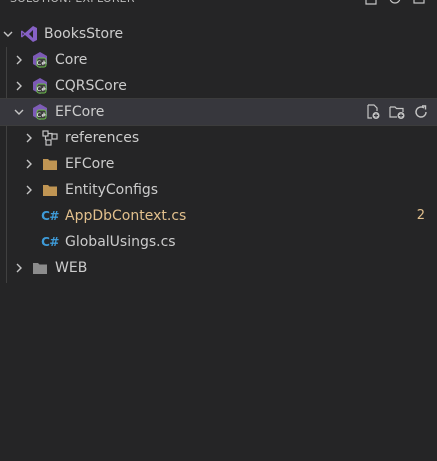 Image resolution: width=437 pixels, height=461 pixels. Describe the element at coordinates (218, 268) in the screenshot. I see `tree-item-folder-web: WEB` at that location.